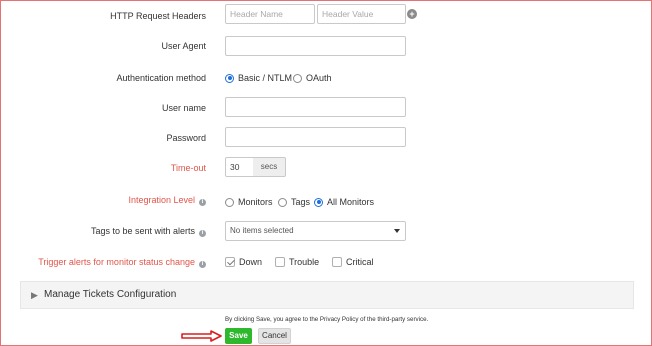 The height and width of the screenshot is (346, 652). What do you see at coordinates (201, 336) in the screenshot?
I see `red-arrow-icon` at bounding box center [201, 336].